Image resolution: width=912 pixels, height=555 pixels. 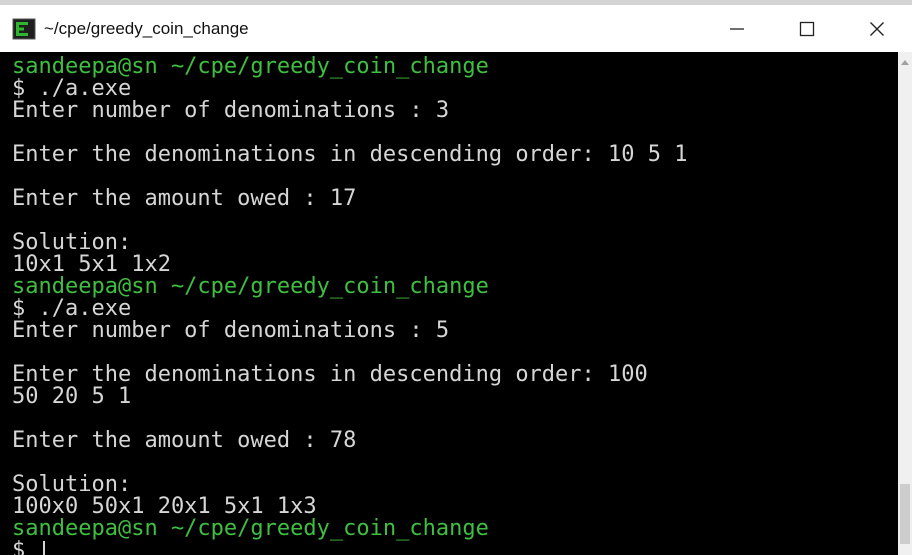 I want to click on line-text: $, so click(x=25, y=546).